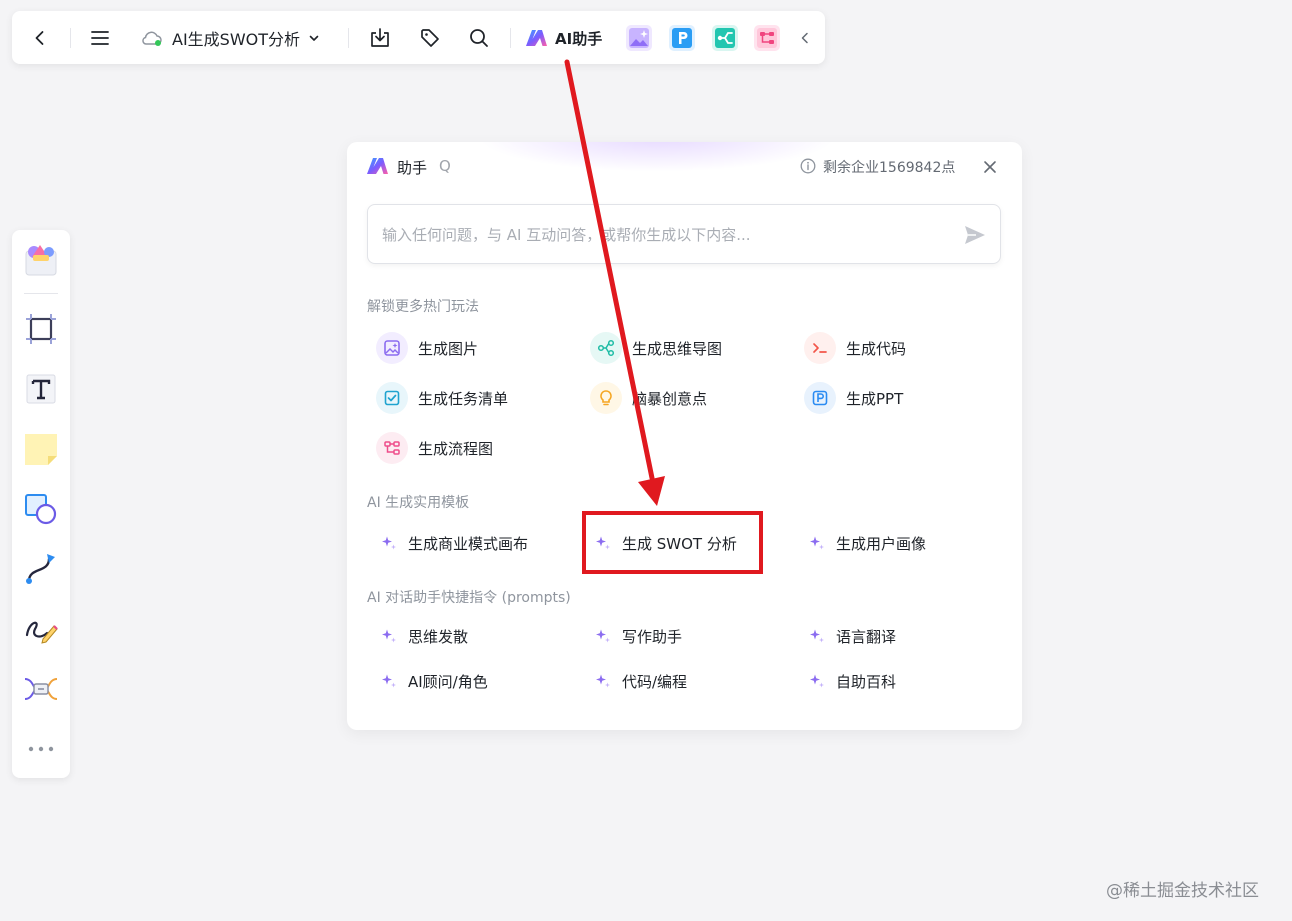  I want to click on feature-label: 生成图片, so click(448, 348).